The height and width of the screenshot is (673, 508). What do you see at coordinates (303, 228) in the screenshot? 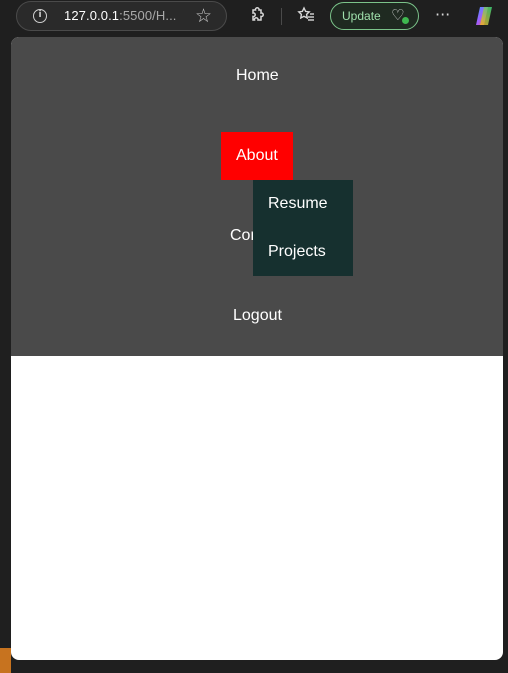
I see `about-dropdown-menu: Resume Projects` at bounding box center [303, 228].